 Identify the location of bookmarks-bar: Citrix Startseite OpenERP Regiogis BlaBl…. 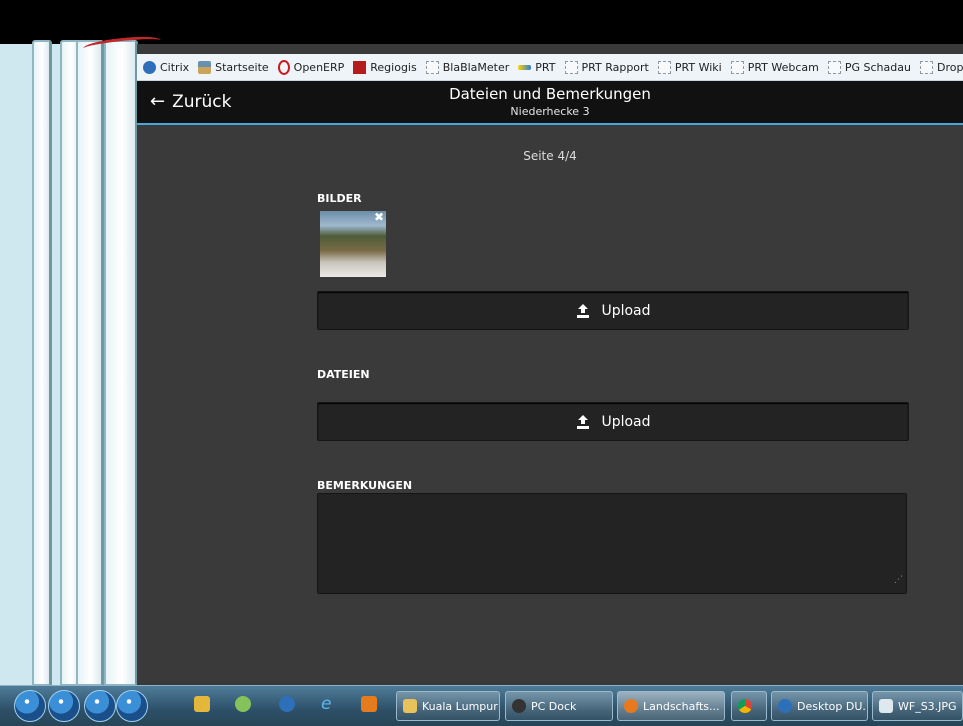
(550, 67).